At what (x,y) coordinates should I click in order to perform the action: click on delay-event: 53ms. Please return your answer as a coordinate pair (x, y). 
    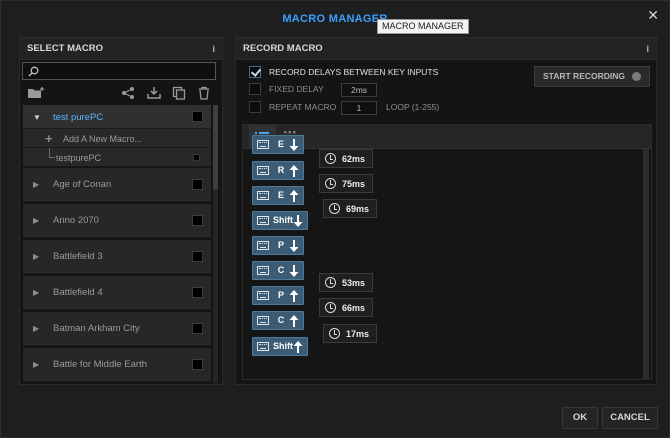
    Looking at the image, I should click on (346, 282).